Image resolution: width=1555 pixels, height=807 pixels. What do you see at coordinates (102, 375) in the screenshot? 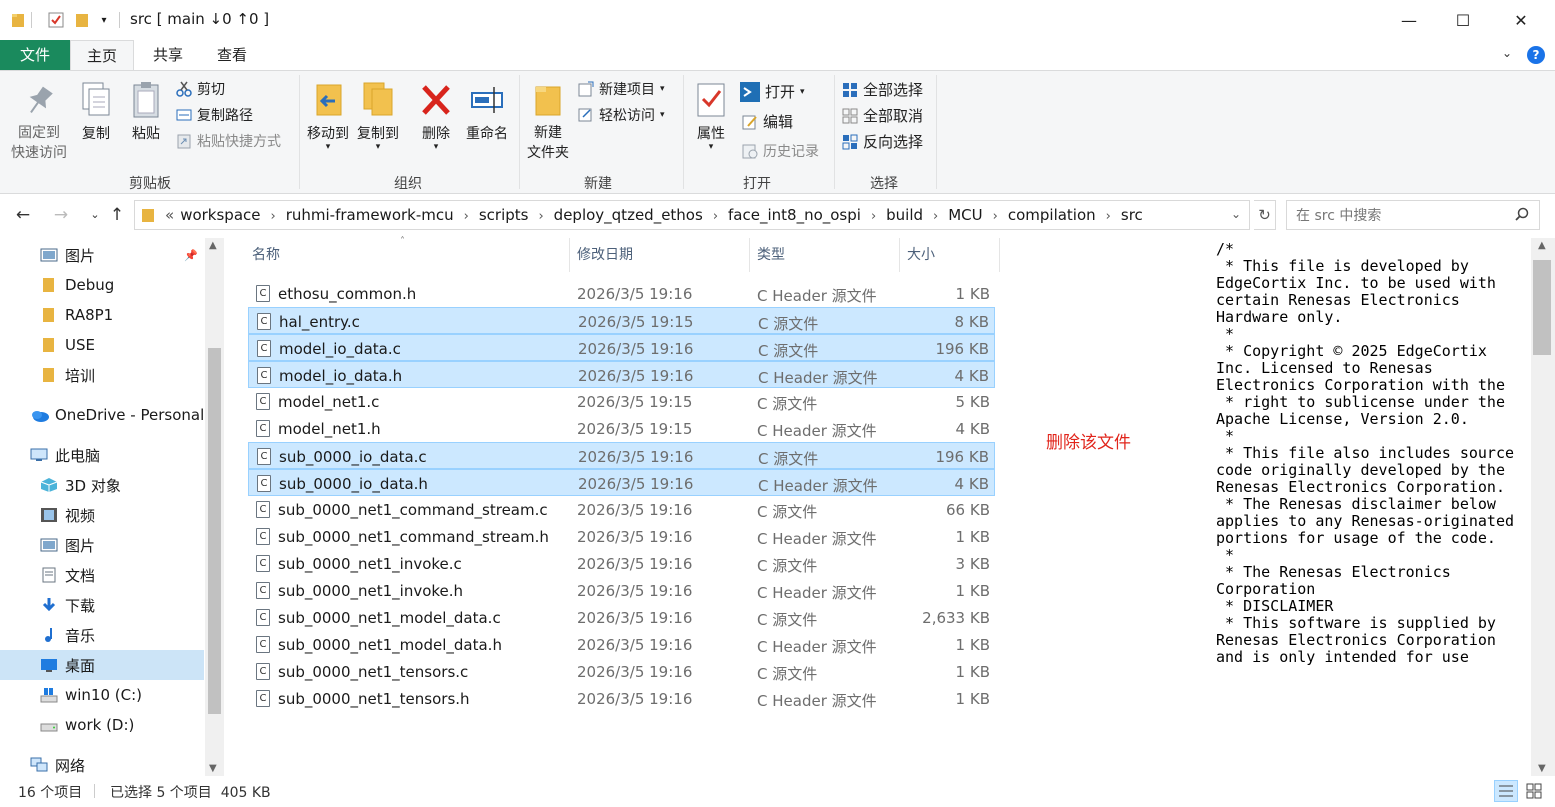
I see `sidebar-item: 培训` at bounding box center [102, 375].